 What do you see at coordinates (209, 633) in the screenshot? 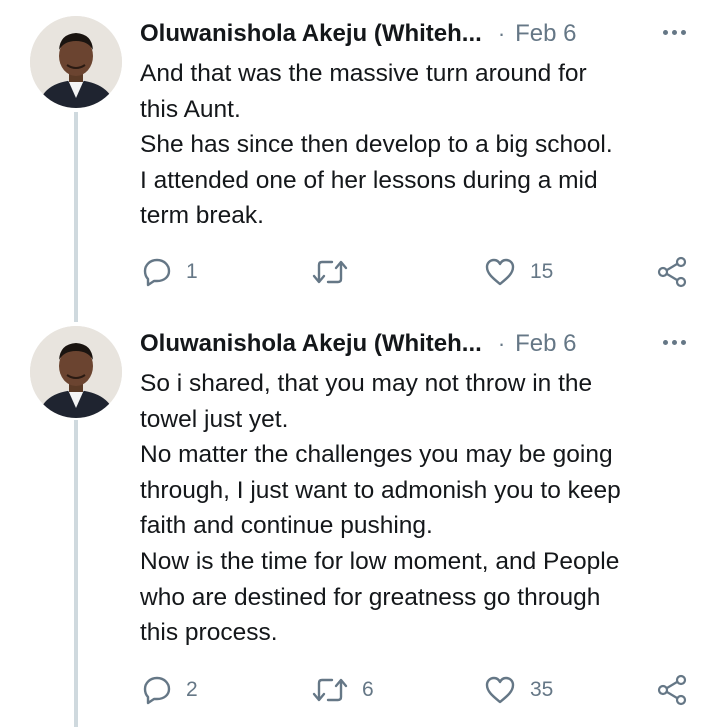
I see `tweet-text-line: this process.` at bounding box center [209, 633].